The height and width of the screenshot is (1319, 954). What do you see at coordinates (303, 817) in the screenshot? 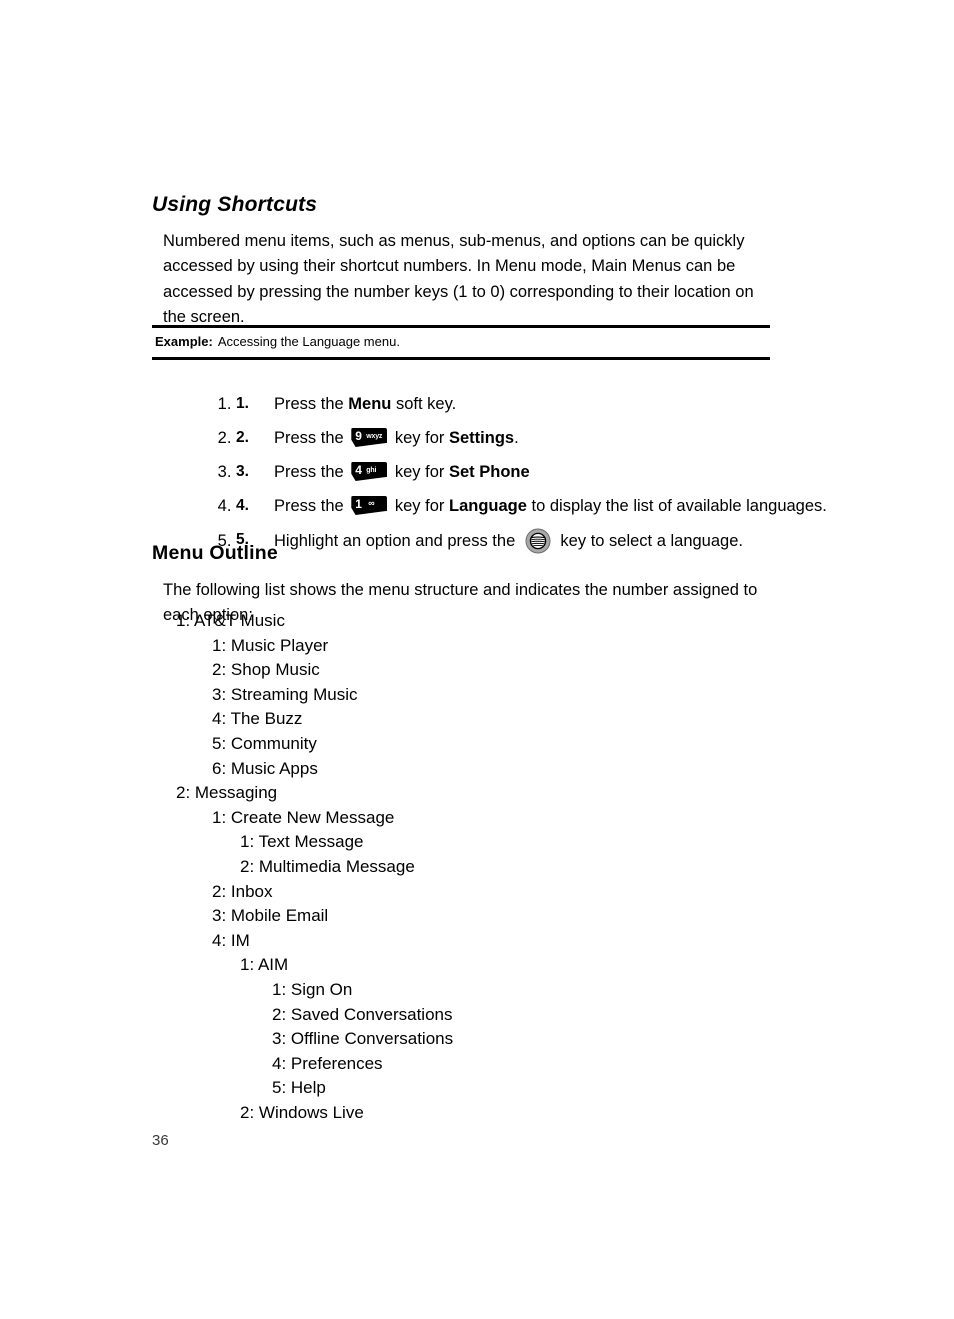
I see `menu-outline-item: 1: Create New Message` at bounding box center [303, 817].